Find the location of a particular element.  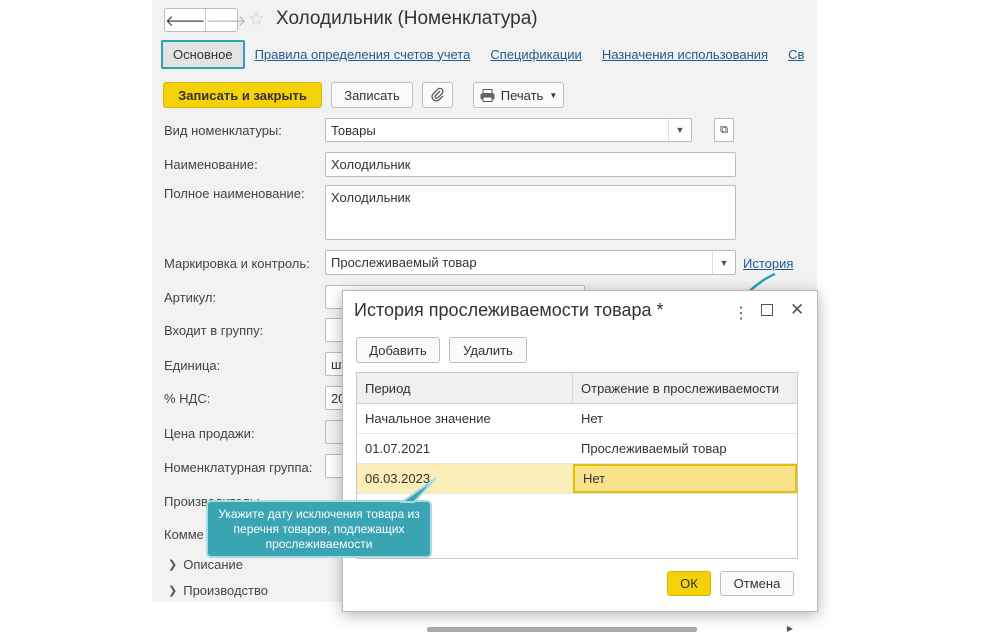

attach-button is located at coordinates (437, 95).